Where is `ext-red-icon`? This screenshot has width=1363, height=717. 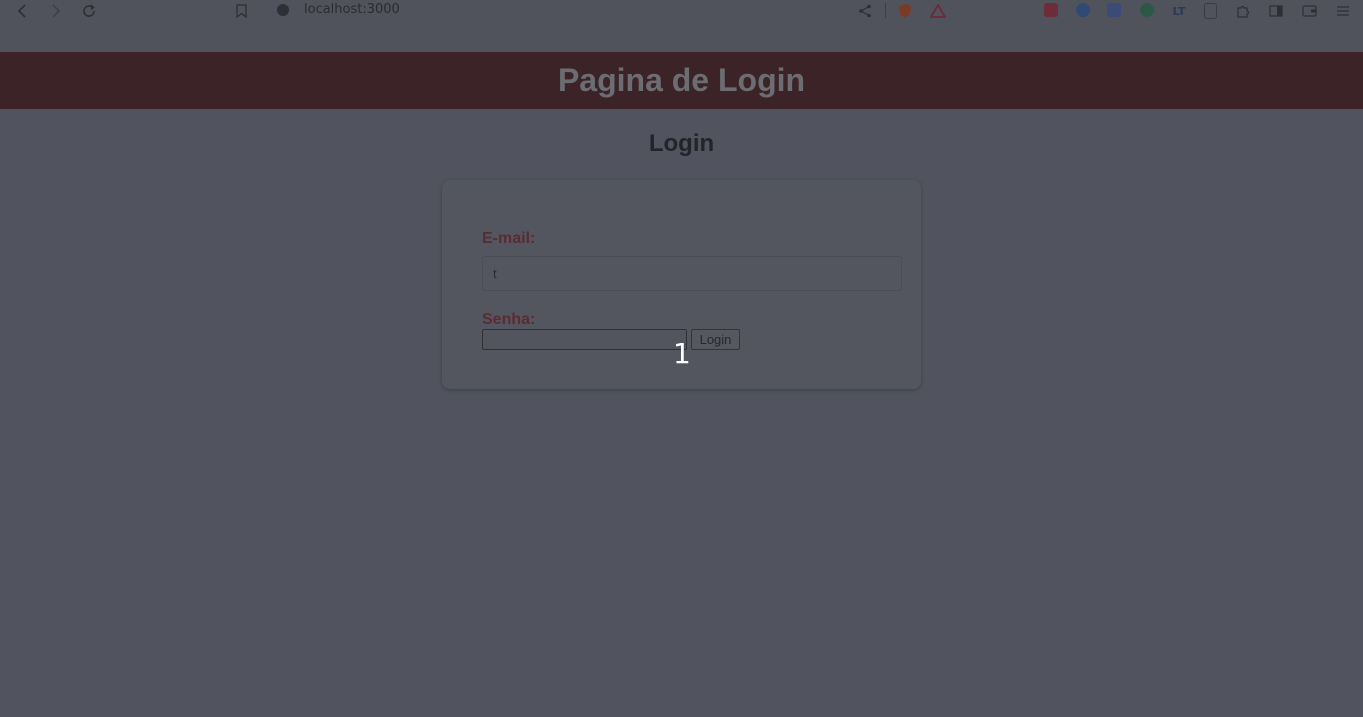 ext-red-icon is located at coordinates (1051, 10).